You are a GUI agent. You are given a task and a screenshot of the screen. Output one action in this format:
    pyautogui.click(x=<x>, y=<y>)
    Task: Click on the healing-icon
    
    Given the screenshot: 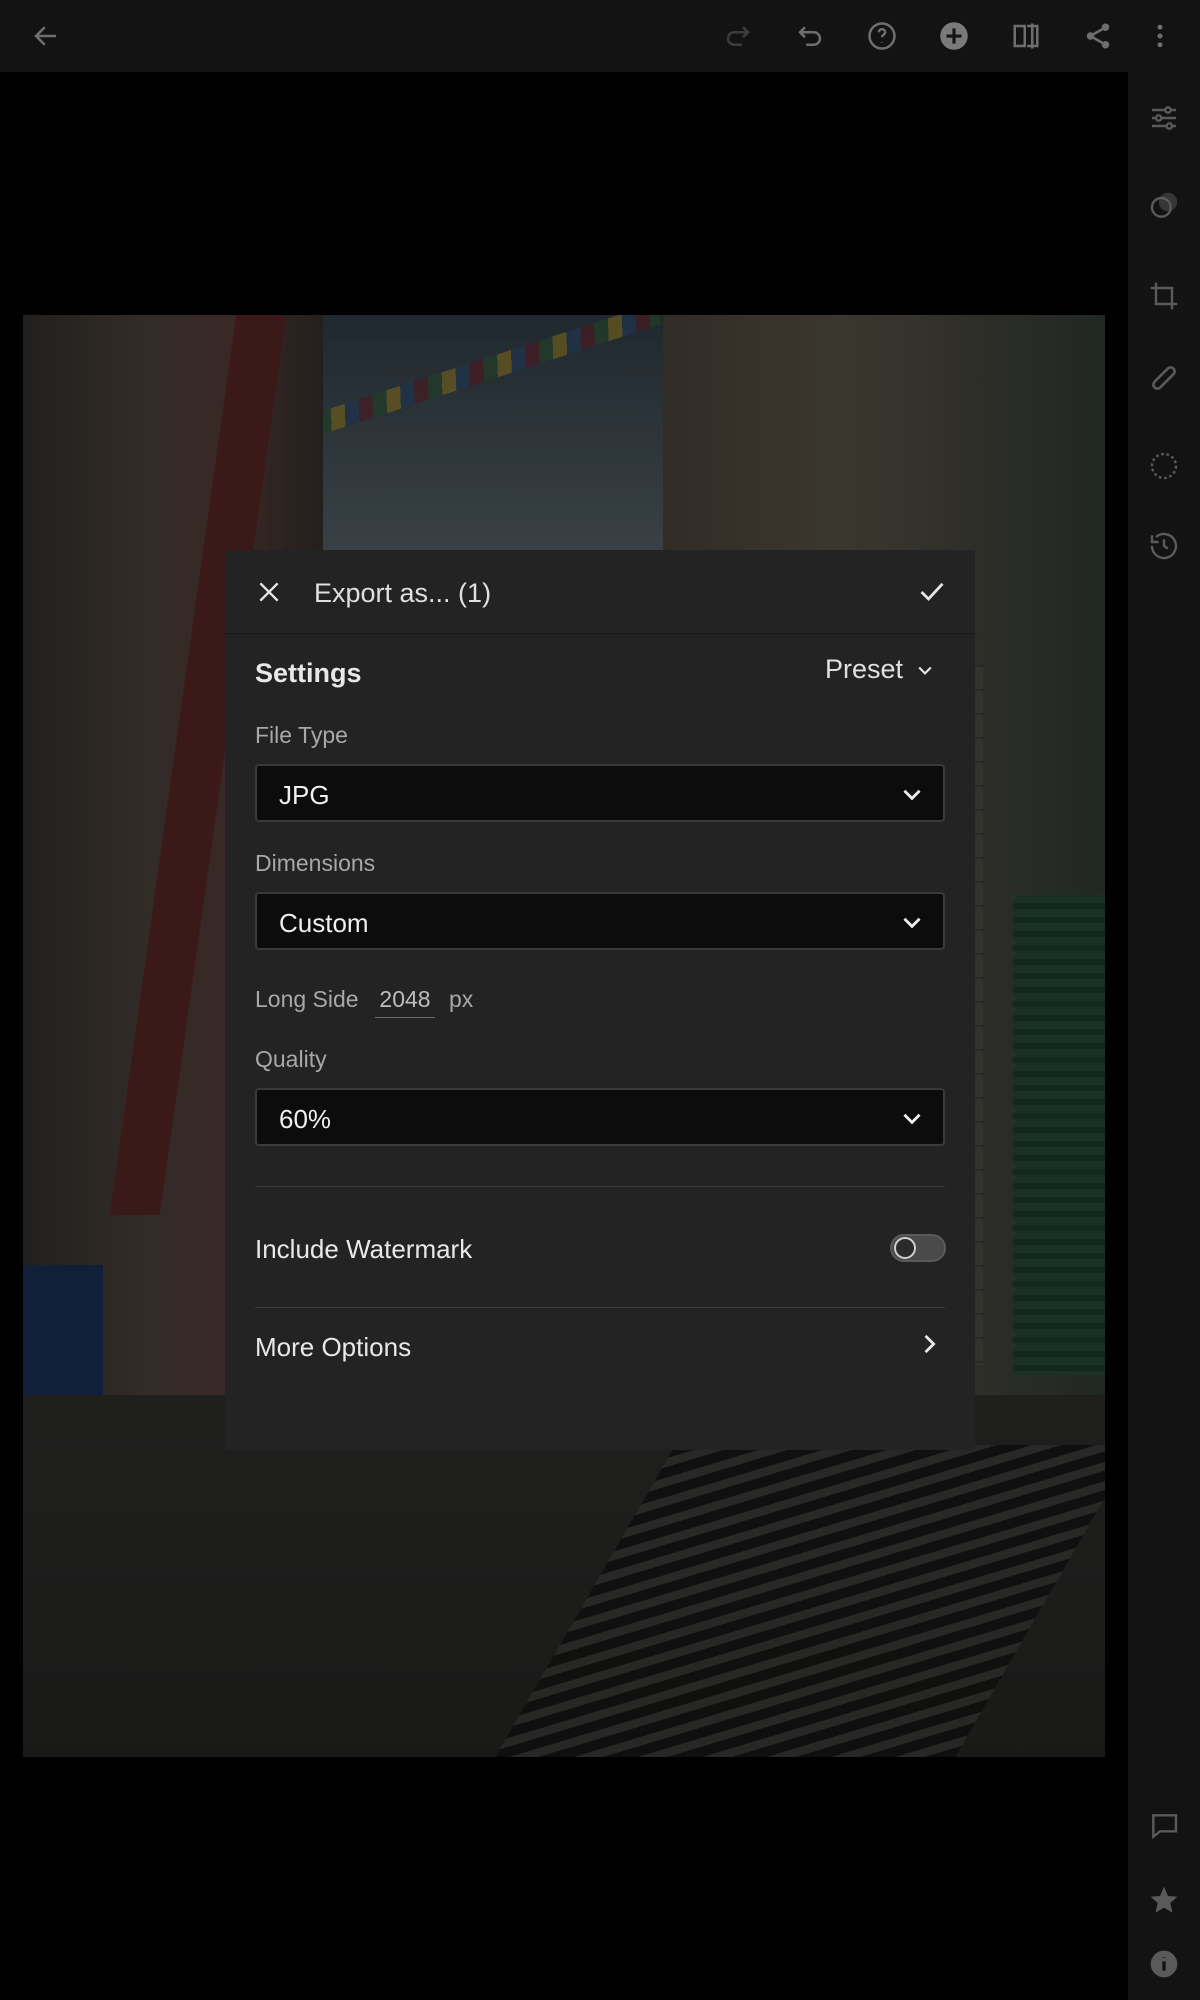 What is the action you would take?
    pyautogui.click(x=1164, y=378)
    